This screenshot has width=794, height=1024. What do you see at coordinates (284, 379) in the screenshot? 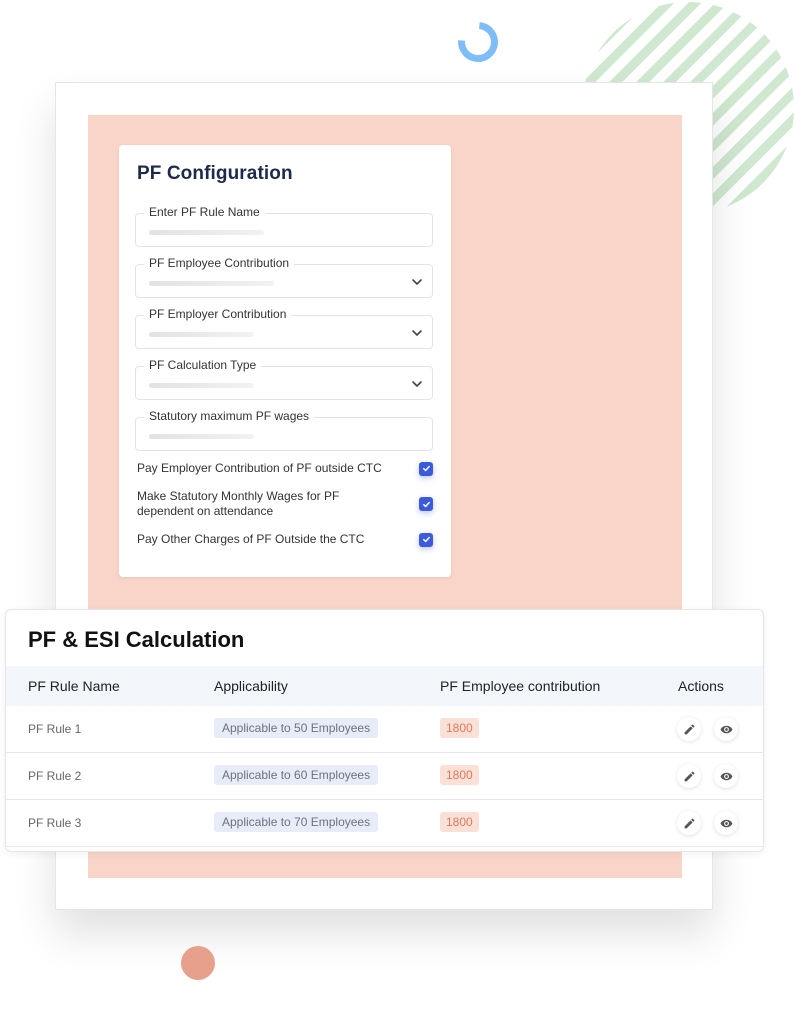
I see `pf-calculation-type-select: PF Calculation Type` at bounding box center [284, 379].